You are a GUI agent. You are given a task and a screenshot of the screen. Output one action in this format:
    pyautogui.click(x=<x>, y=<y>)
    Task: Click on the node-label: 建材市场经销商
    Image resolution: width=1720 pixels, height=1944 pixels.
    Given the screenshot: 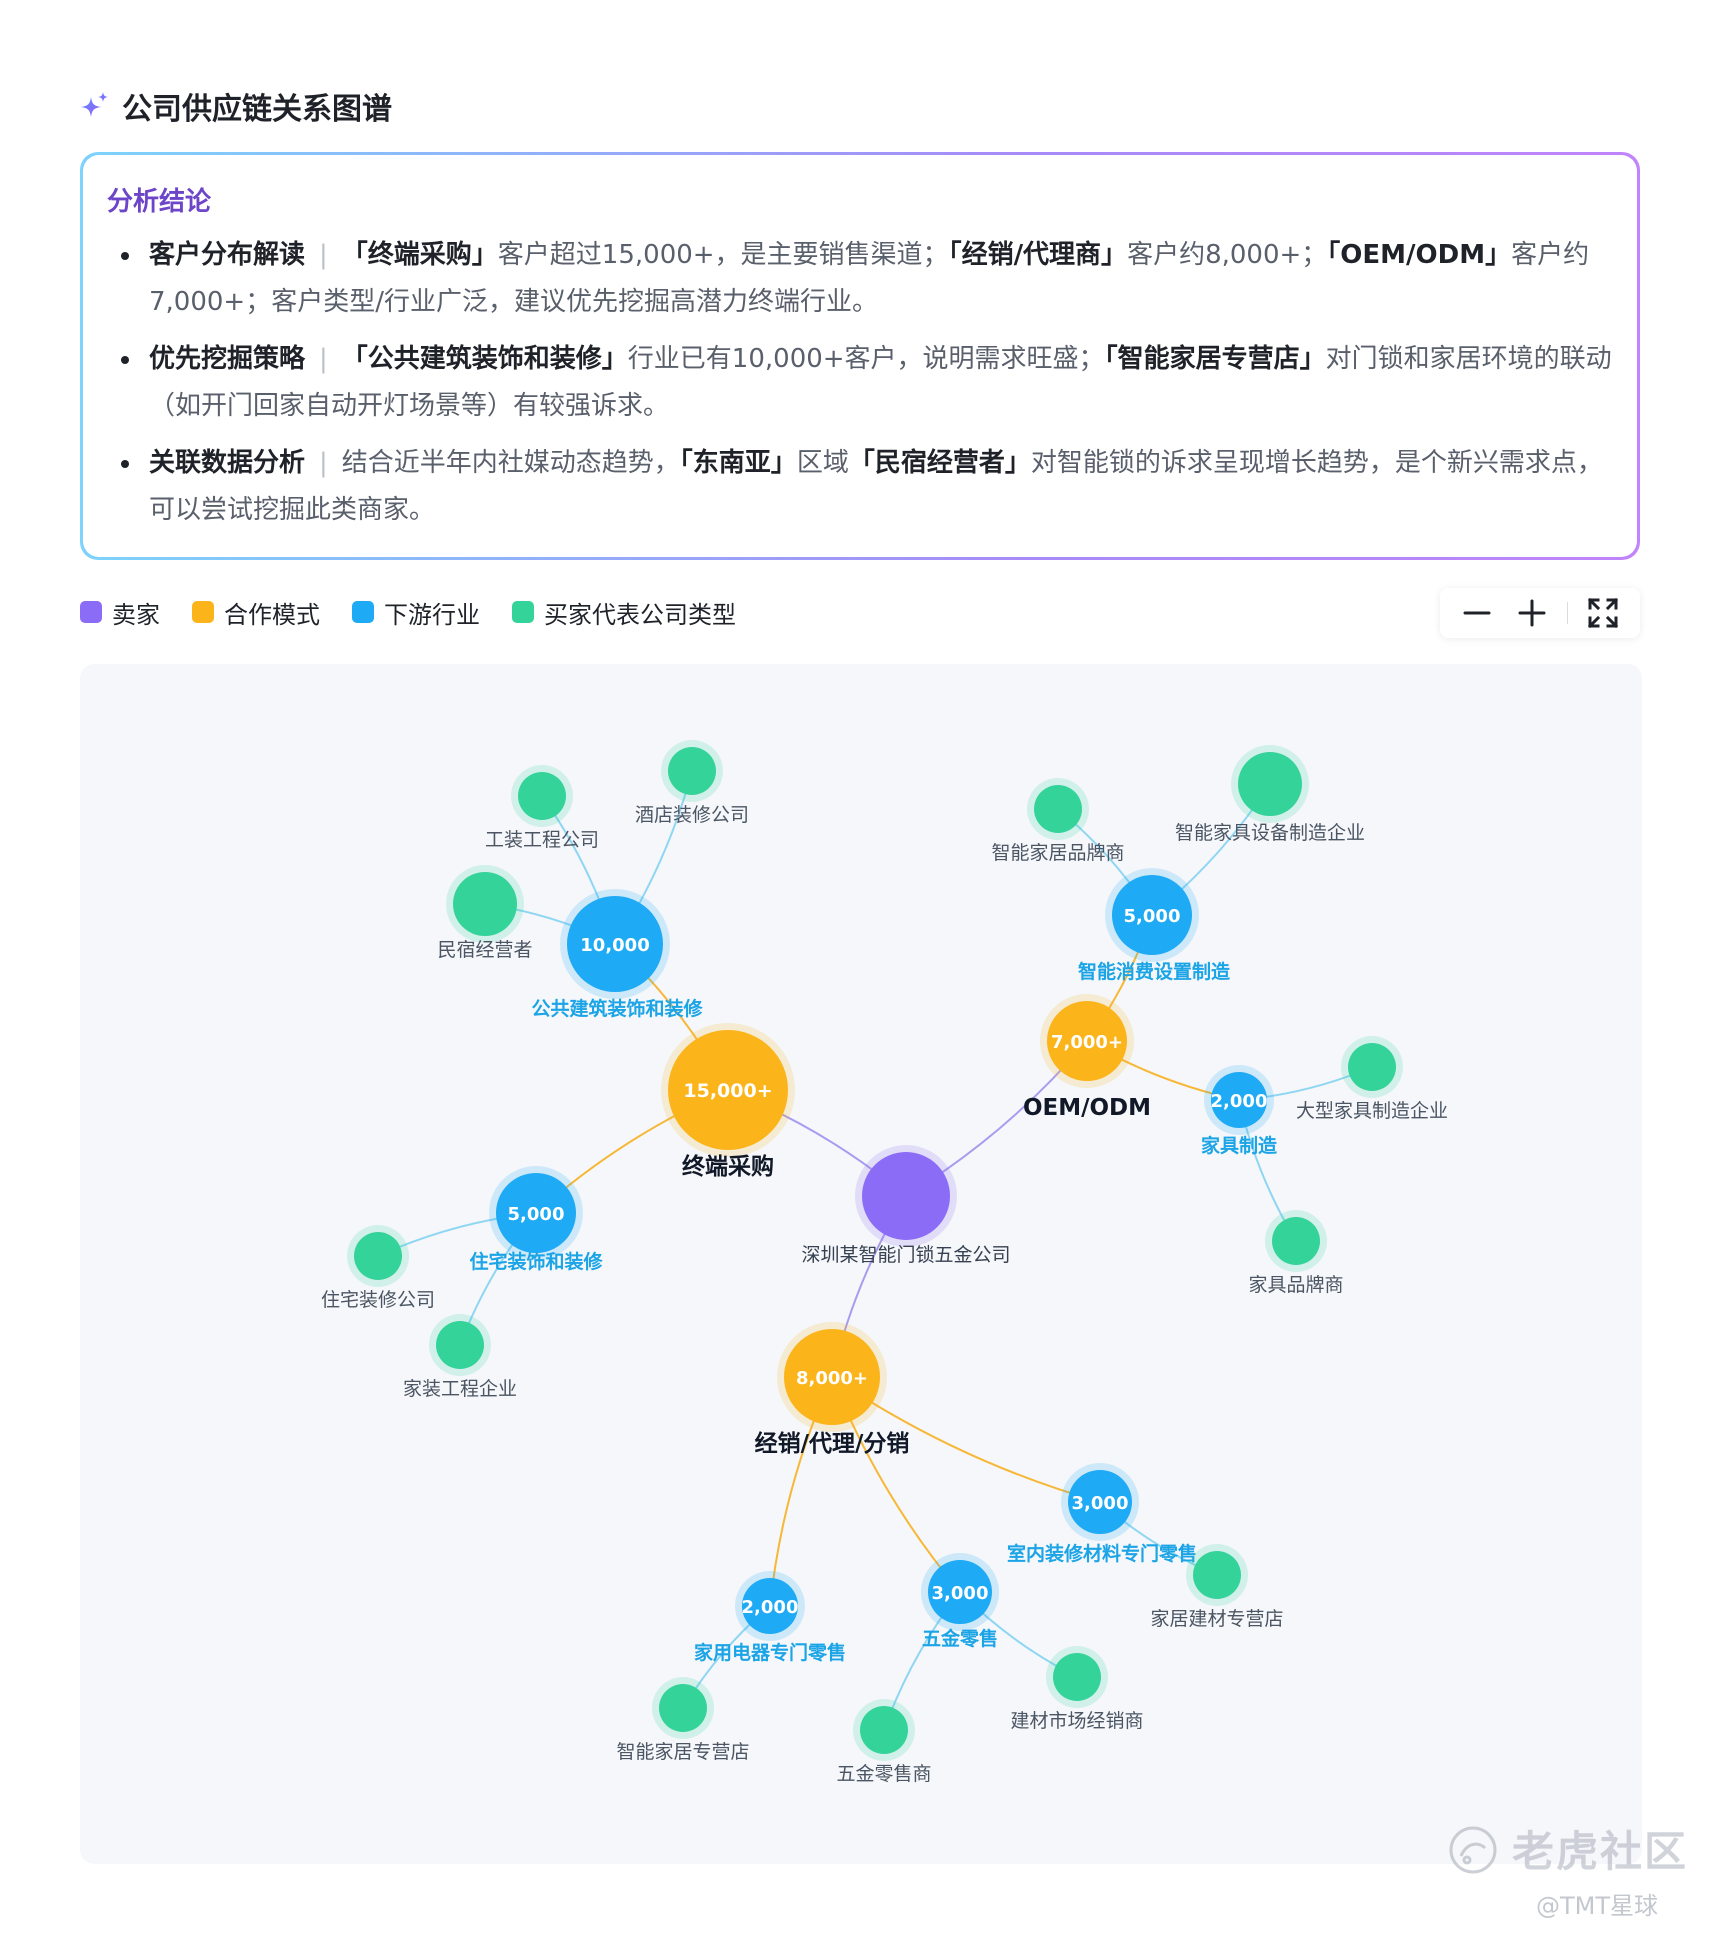 What is the action you would take?
    pyautogui.click(x=1076, y=1721)
    